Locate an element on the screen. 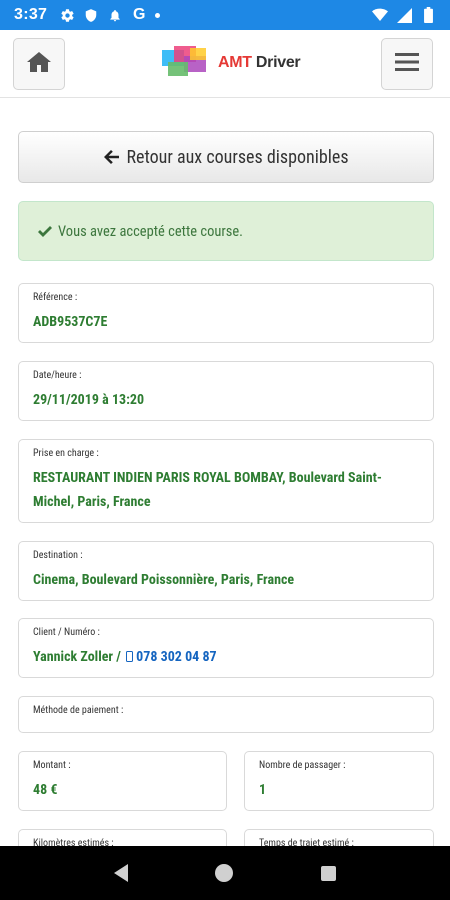 This screenshot has height=900, width=450. amt-driver-logo: AMT Driver is located at coordinates (242, 63).